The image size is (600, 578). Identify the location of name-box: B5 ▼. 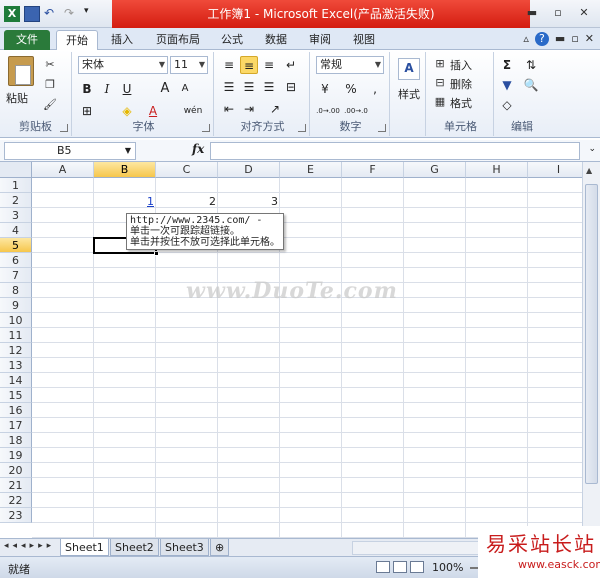
(70, 151).